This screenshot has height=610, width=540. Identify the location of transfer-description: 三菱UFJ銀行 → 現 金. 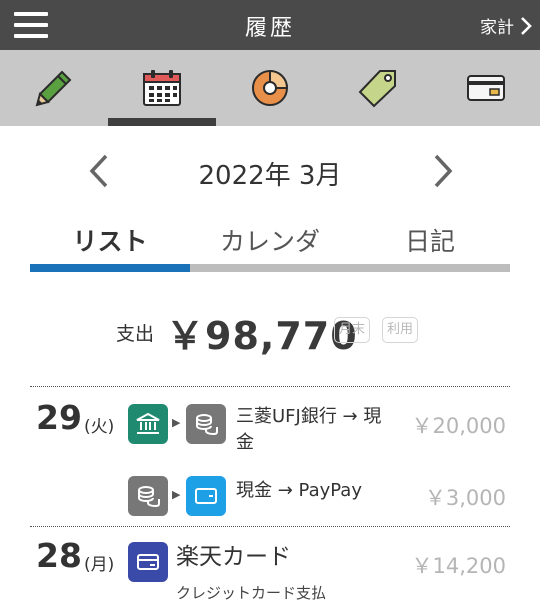
(308, 430).